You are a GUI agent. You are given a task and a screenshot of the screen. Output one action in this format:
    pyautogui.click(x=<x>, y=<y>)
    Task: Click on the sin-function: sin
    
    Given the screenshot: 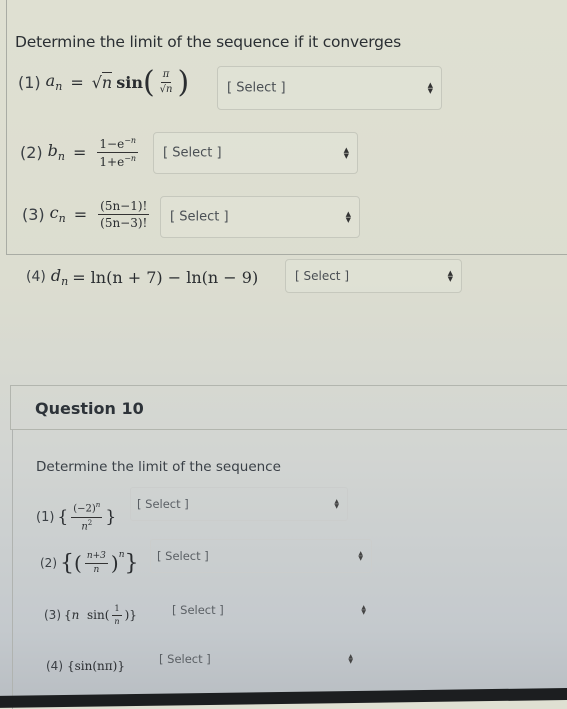 What is the action you would take?
    pyautogui.click(x=129, y=82)
    